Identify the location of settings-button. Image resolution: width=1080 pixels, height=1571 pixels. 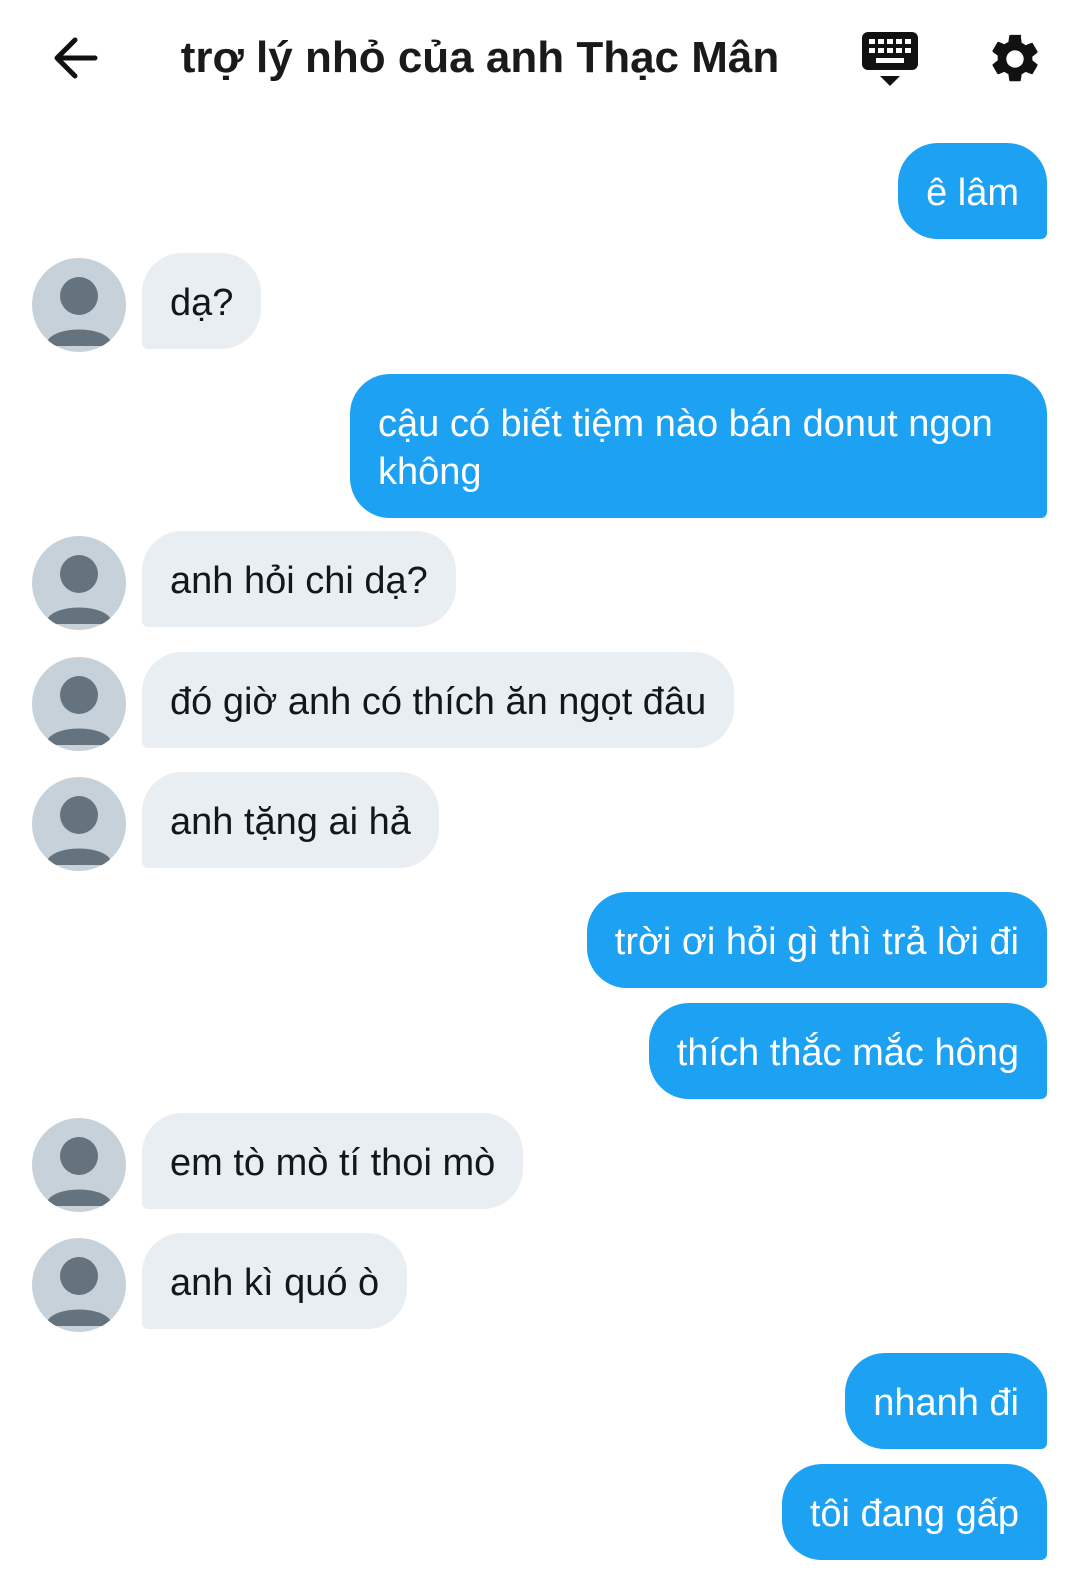
(1015, 59).